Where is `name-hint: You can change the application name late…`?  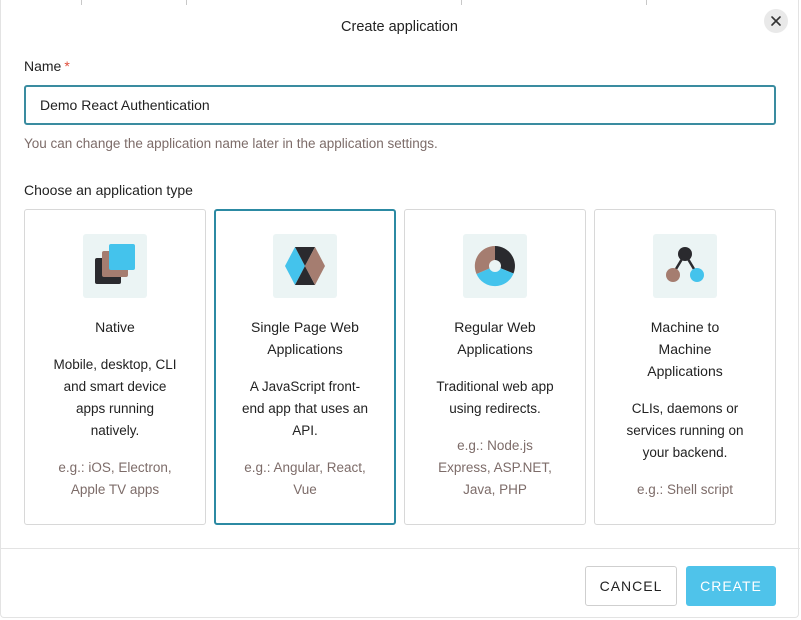 name-hint: You can change the application name late… is located at coordinates (231, 143).